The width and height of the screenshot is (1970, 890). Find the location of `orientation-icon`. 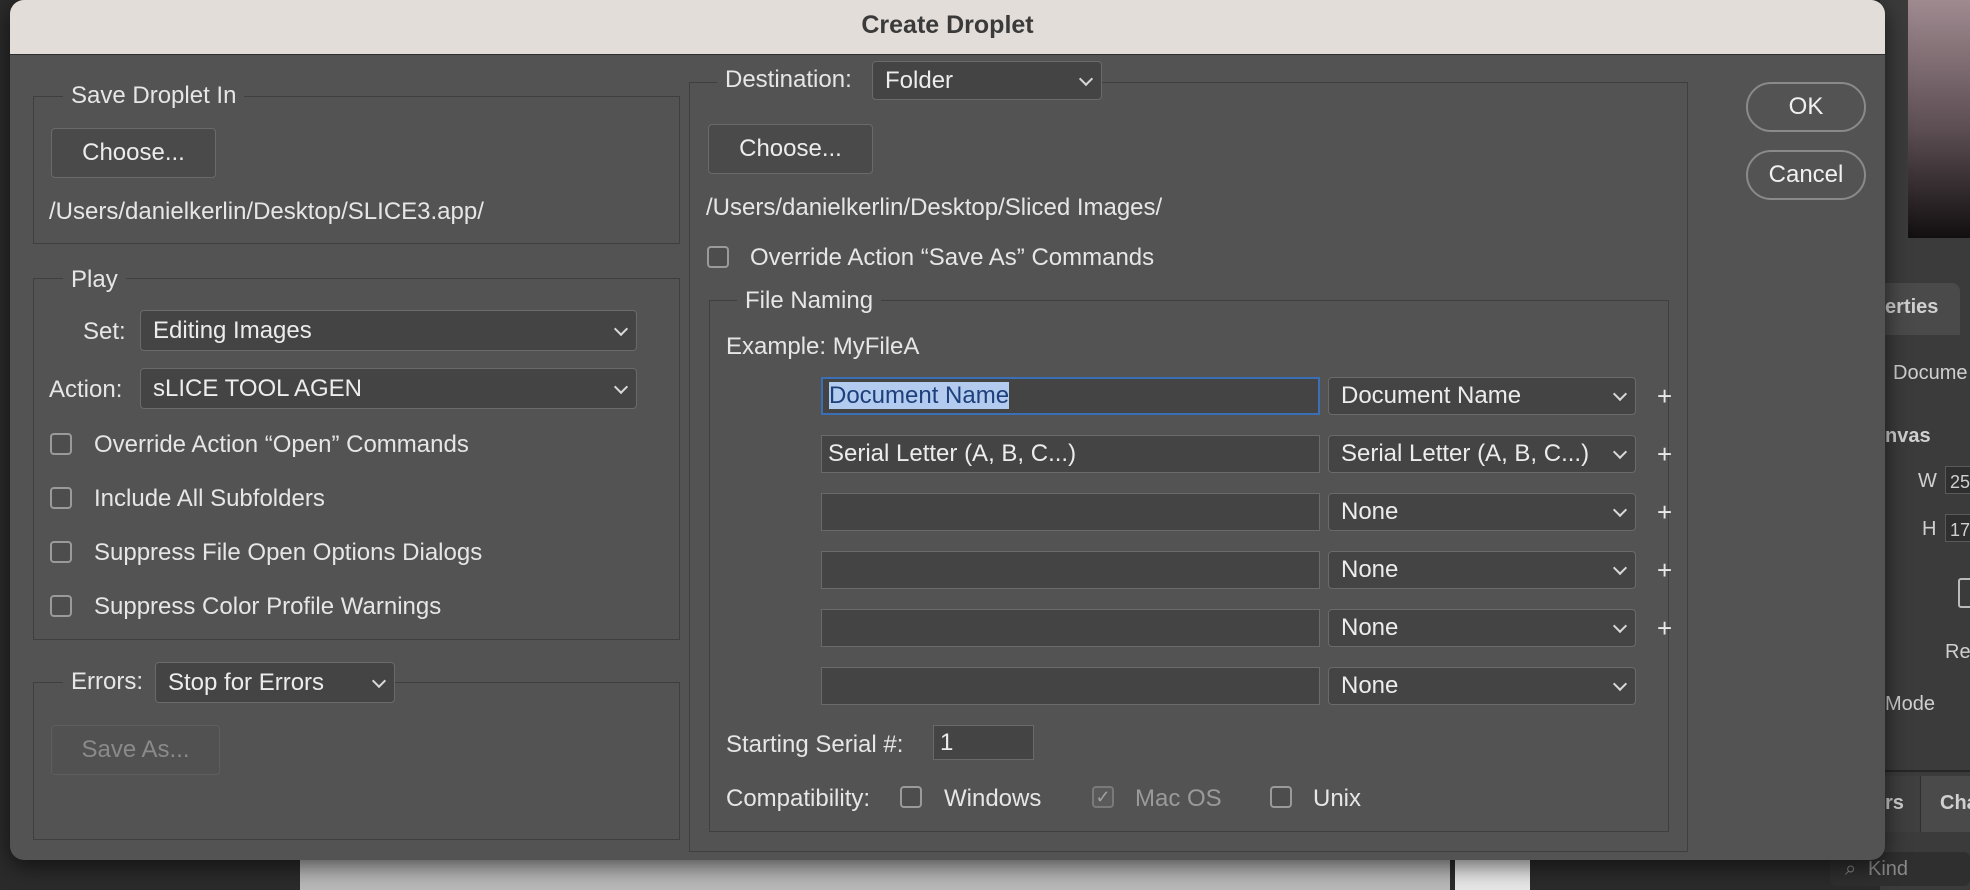

orientation-icon is located at coordinates (1964, 593).